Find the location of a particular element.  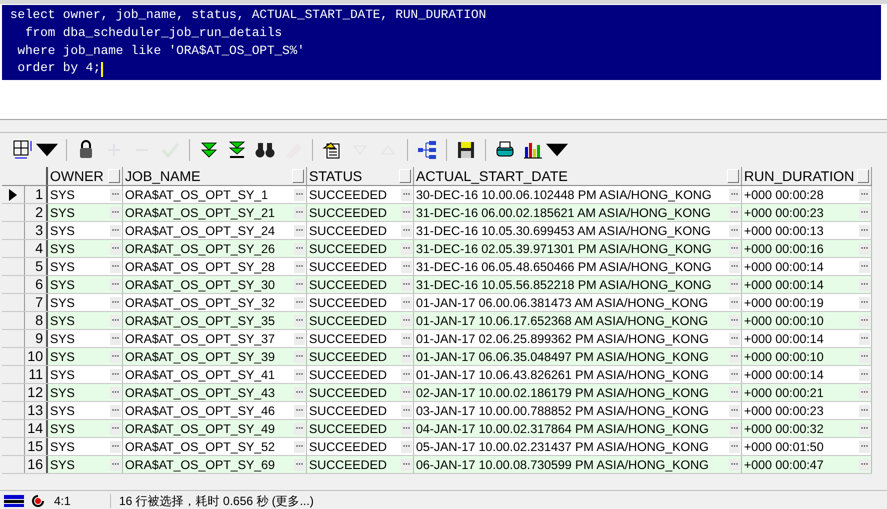

table-row: 13 SYS ORA$AT_OS_OPT_SY_46 SUCCEEDED 03-JAN-17 10.00.00.788852 PM ASIA/HONG_KONG +000 00:00:23 is located at coordinates (437, 411).